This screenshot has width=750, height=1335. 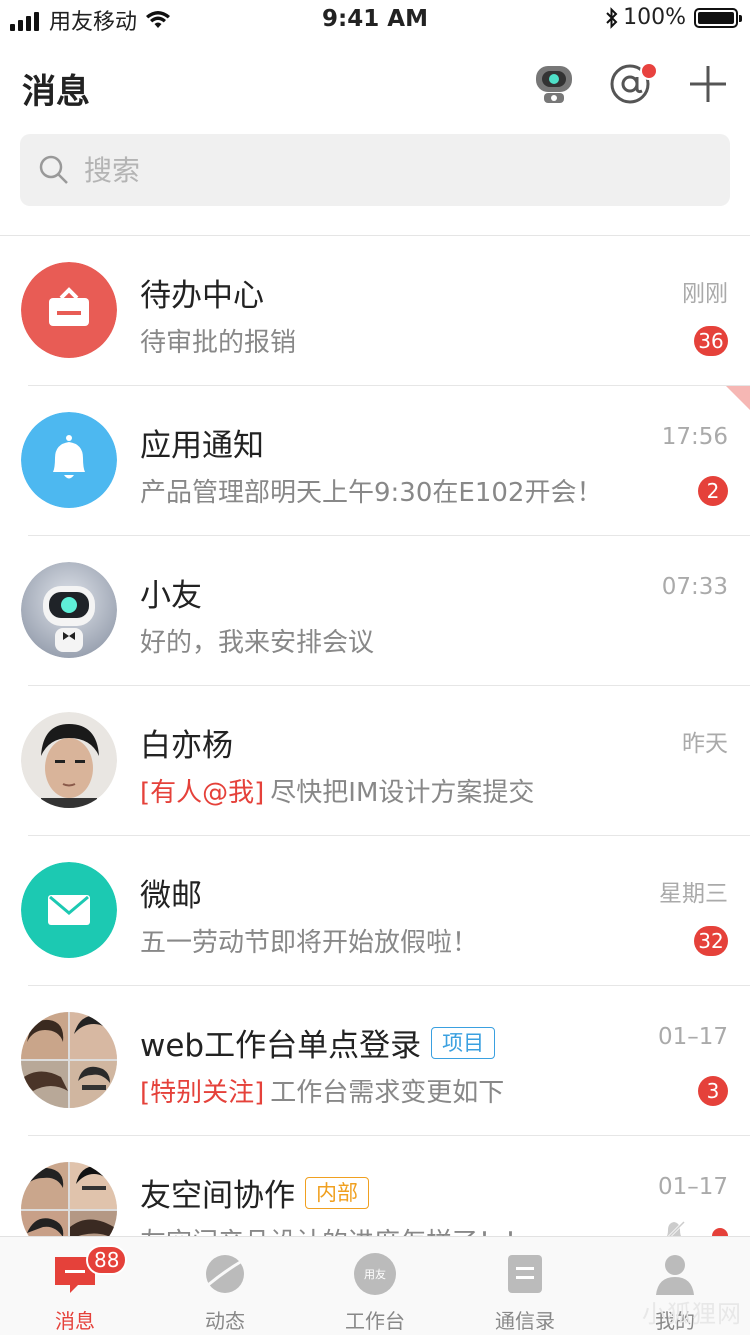 What do you see at coordinates (375, 611) in the screenshot?
I see `conversation-item-xiaoyou: 小友 好的，我来安排会议 07:33` at bounding box center [375, 611].